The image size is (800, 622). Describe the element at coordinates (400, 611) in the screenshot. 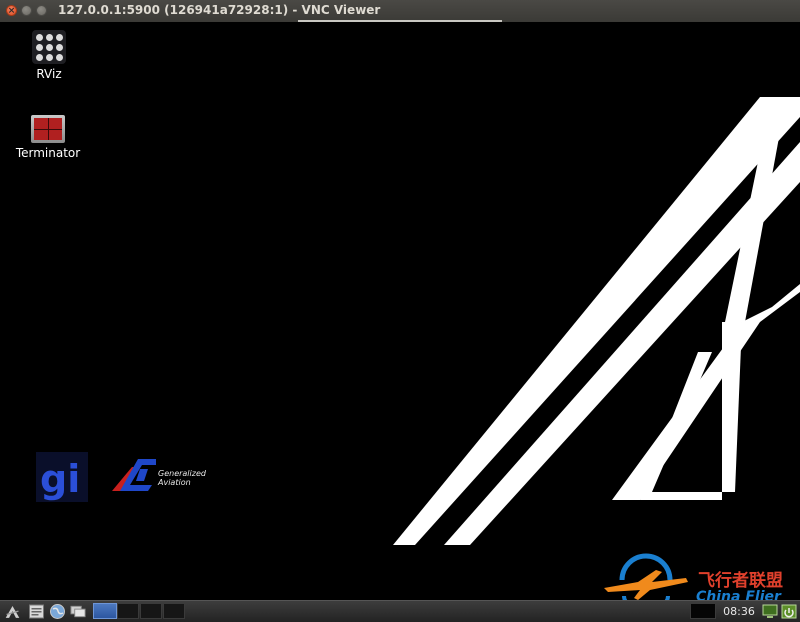

I see `taskbar: 08:36` at that location.